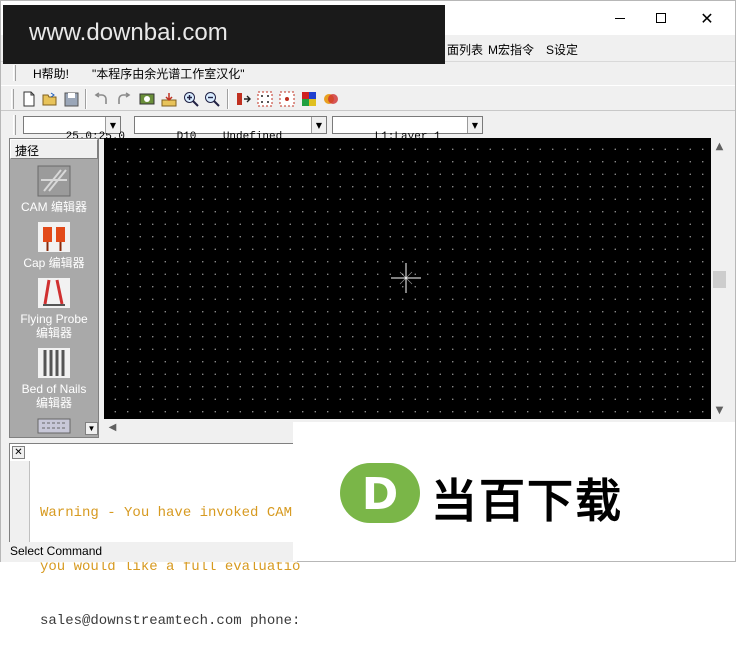 This screenshot has height=666, width=736. I want to click on crosshair-icon, so click(406, 278).